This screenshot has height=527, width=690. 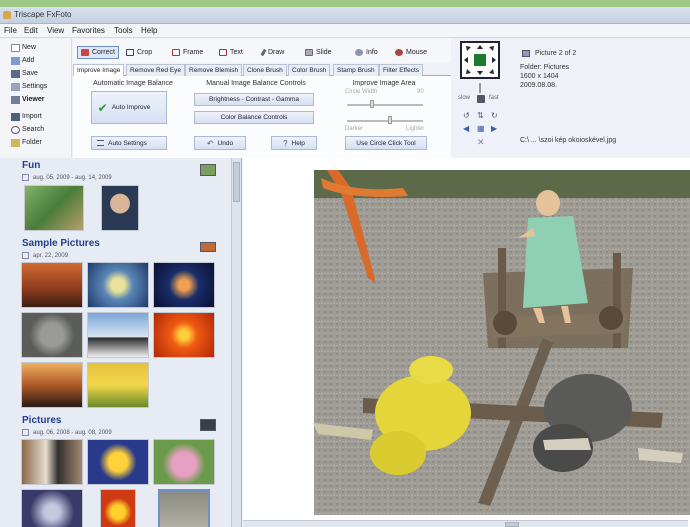 I want to click on import-button: Import, so click(x=41, y=116).